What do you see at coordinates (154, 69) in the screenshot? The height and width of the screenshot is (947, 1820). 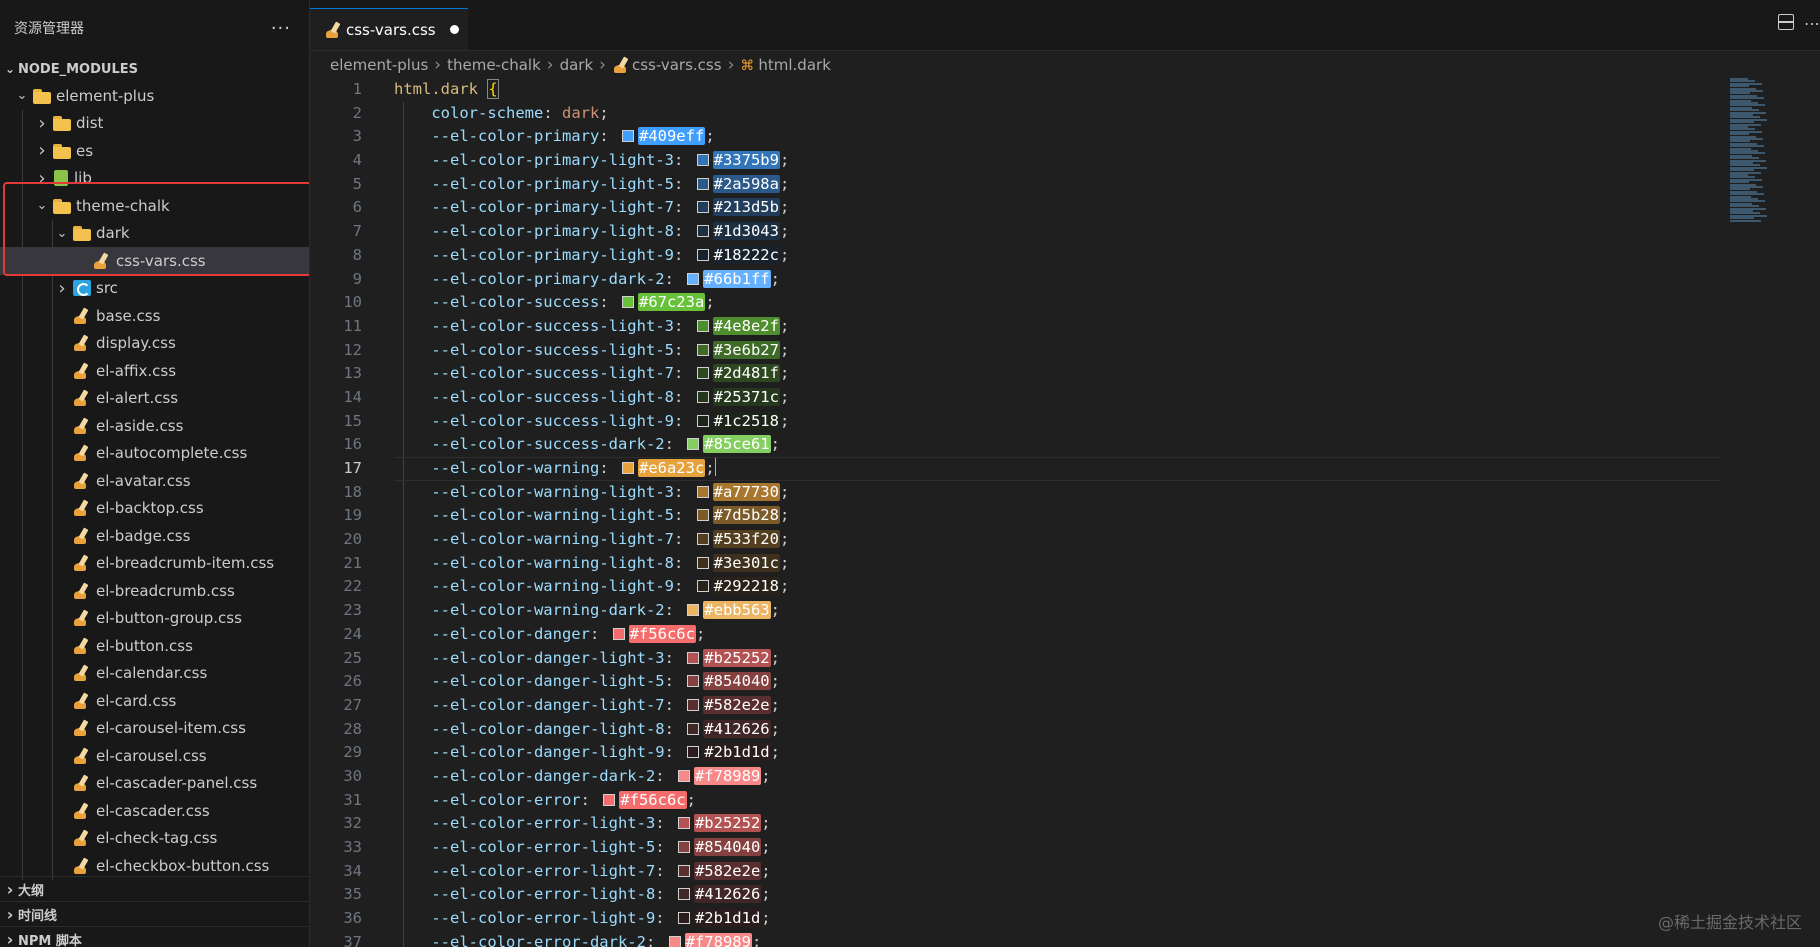 I see `section-node-modules: ⌄ NODE_MODULES` at bounding box center [154, 69].